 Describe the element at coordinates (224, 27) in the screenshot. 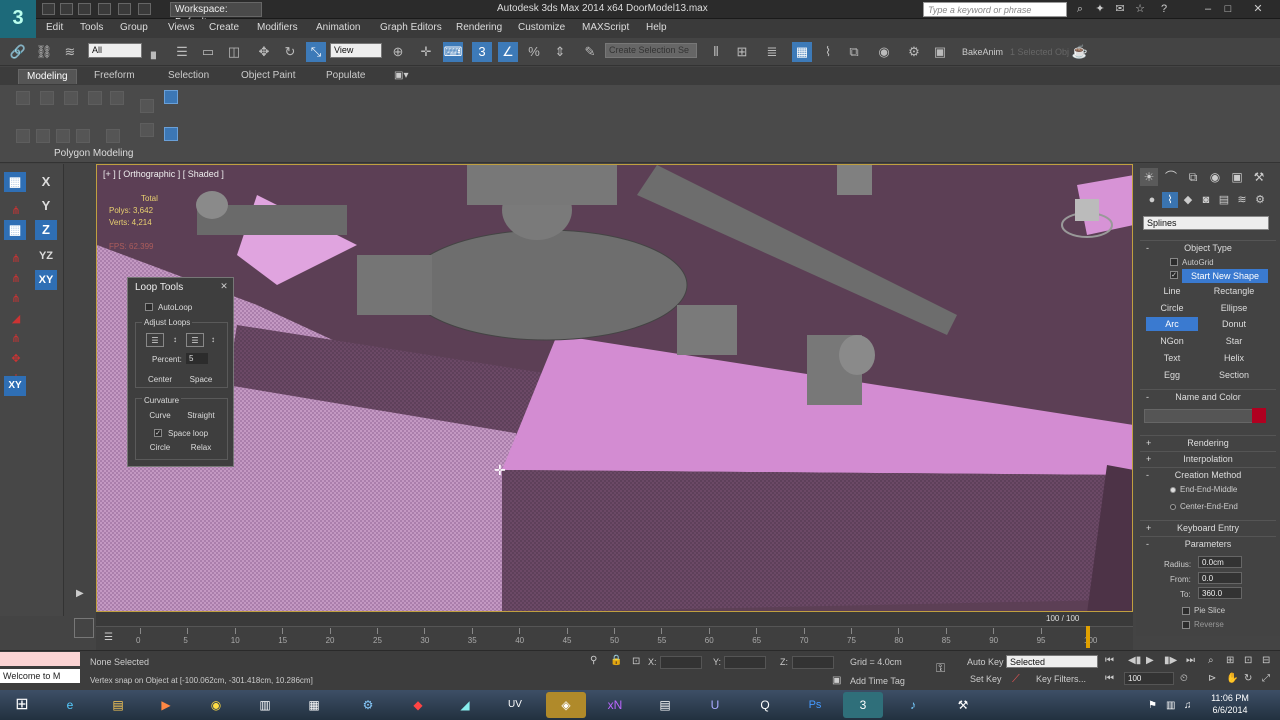

I see `menu-create: Create` at that location.